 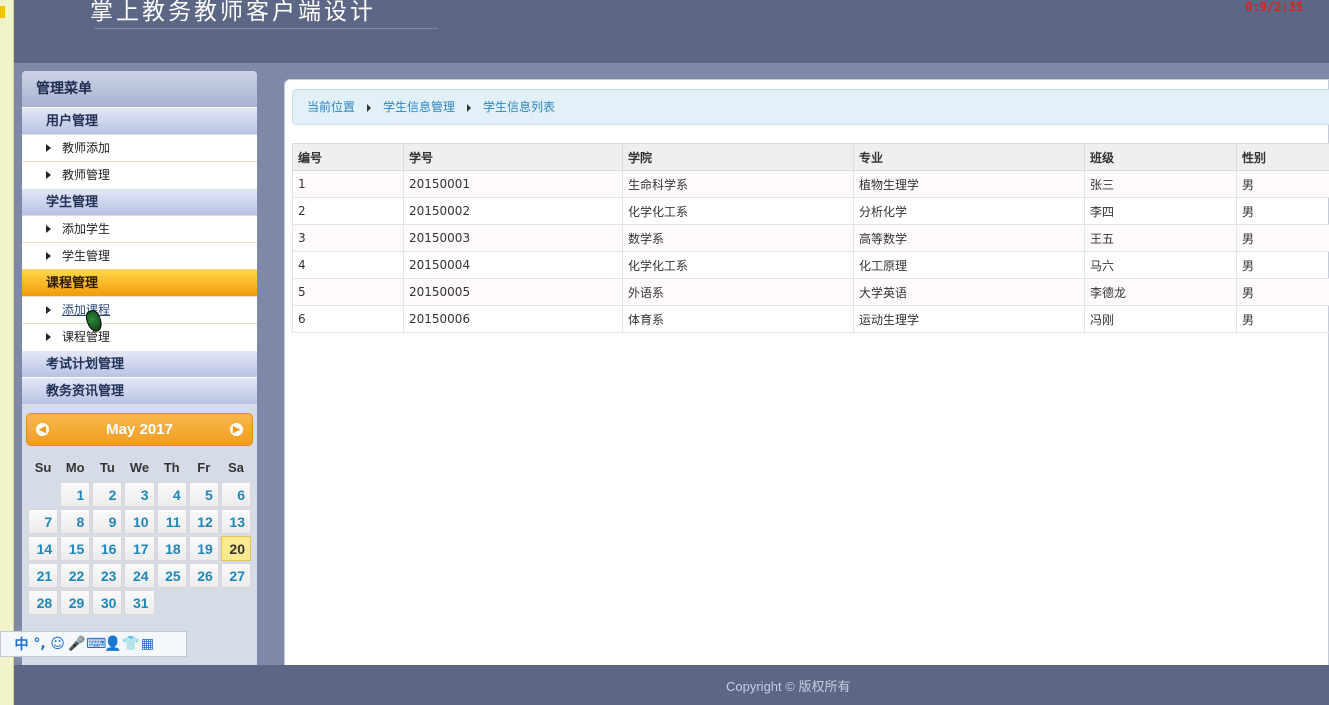 What do you see at coordinates (96, 644) in the screenshot?
I see `ime-keyboard-icon: ⌨` at bounding box center [96, 644].